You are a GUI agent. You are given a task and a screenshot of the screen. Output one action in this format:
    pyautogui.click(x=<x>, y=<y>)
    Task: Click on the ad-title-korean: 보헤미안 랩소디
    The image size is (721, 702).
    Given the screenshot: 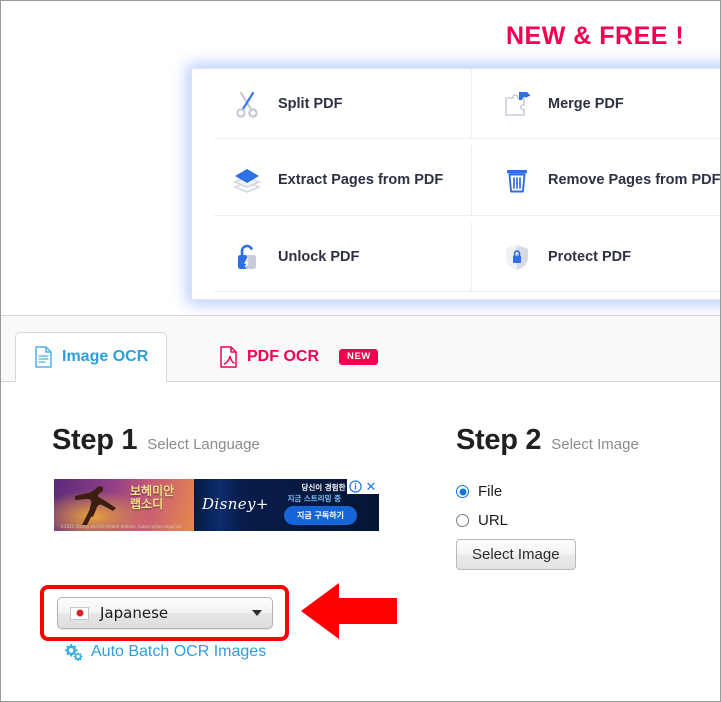 What is the action you would take?
    pyautogui.click(x=152, y=497)
    